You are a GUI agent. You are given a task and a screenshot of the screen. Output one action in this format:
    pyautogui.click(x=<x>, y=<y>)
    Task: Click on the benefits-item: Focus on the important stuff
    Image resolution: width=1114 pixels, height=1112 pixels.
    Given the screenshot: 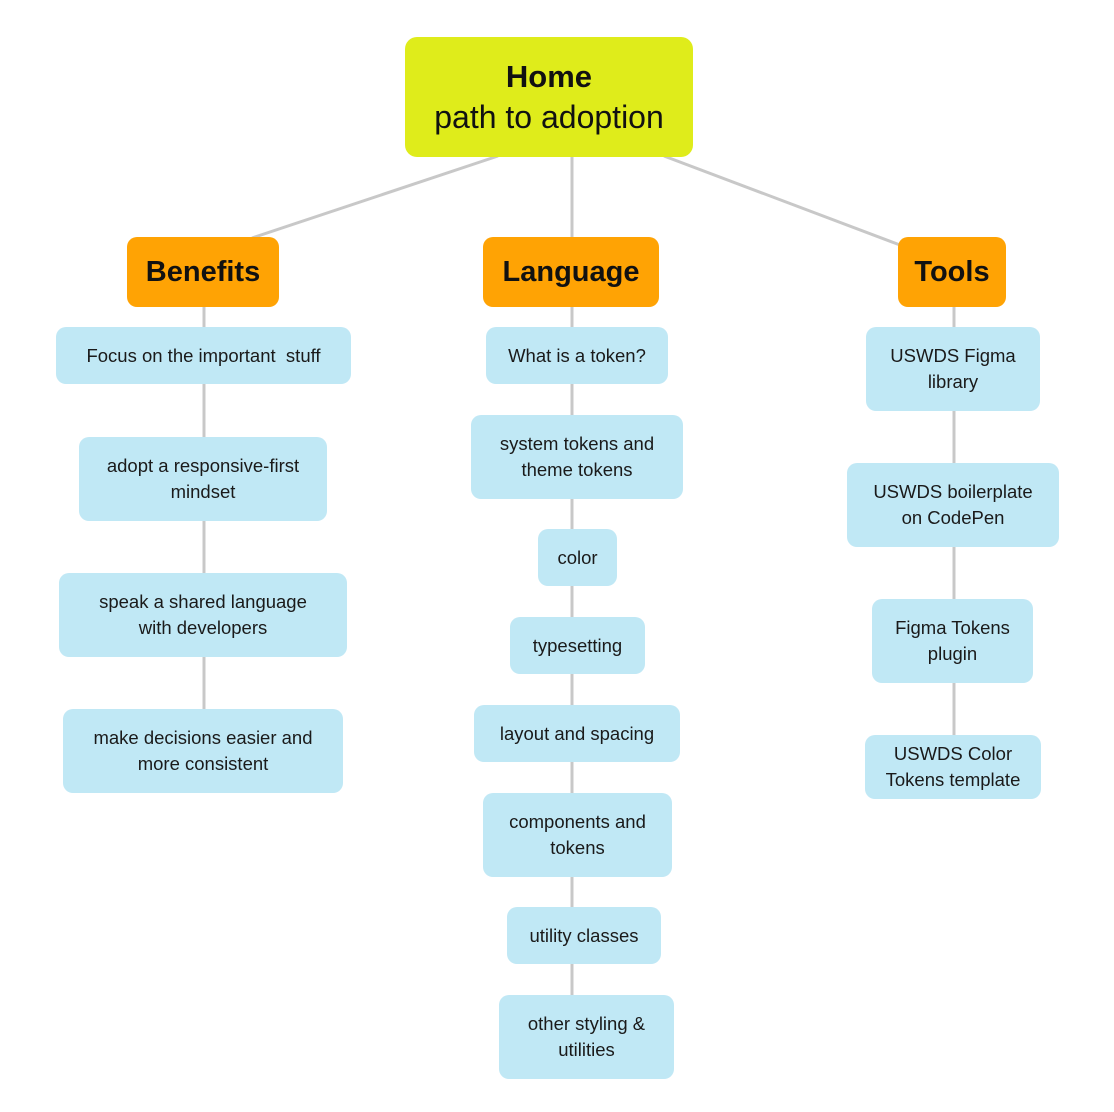 What is the action you would take?
    pyautogui.click(x=203, y=355)
    